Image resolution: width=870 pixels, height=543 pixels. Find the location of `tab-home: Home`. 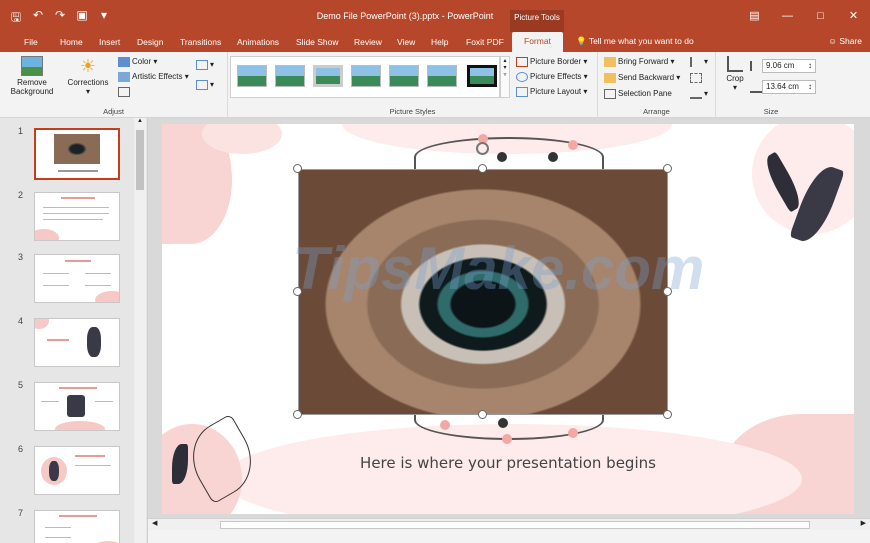

tab-home: Home is located at coordinates (71, 42).